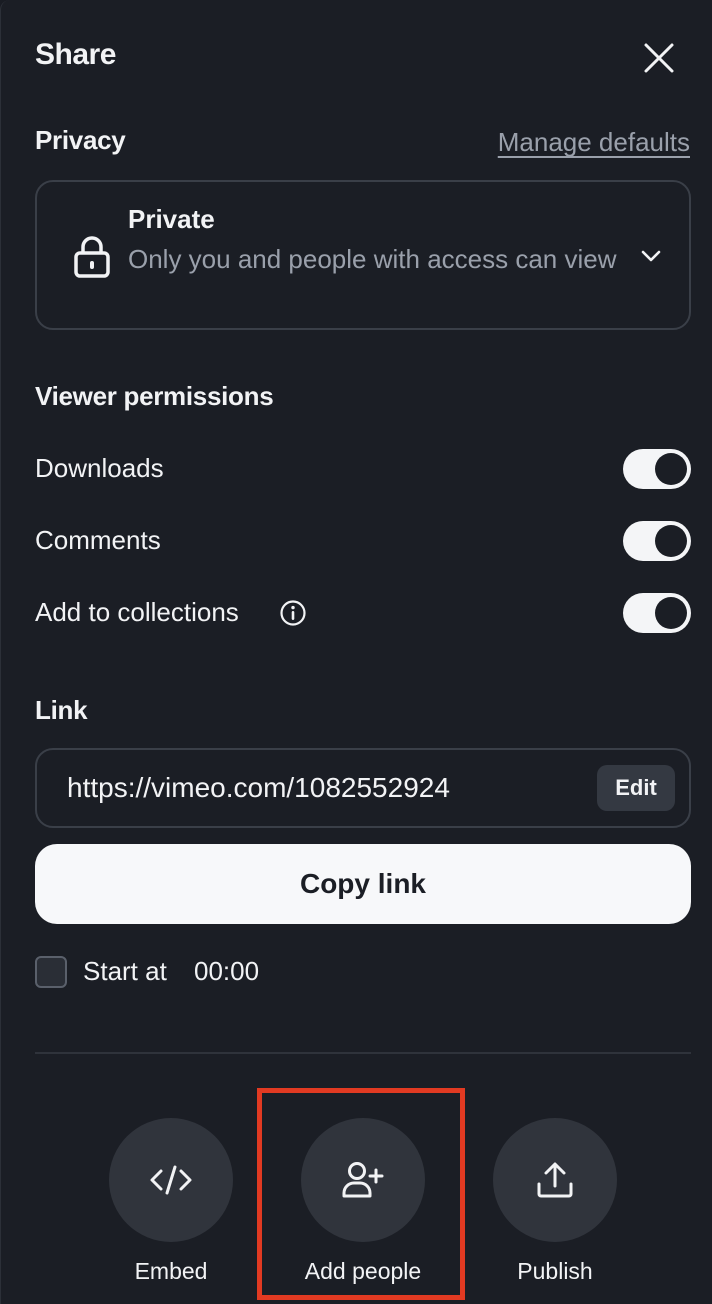 The image size is (712, 1304). I want to click on divider, so click(363, 1053).